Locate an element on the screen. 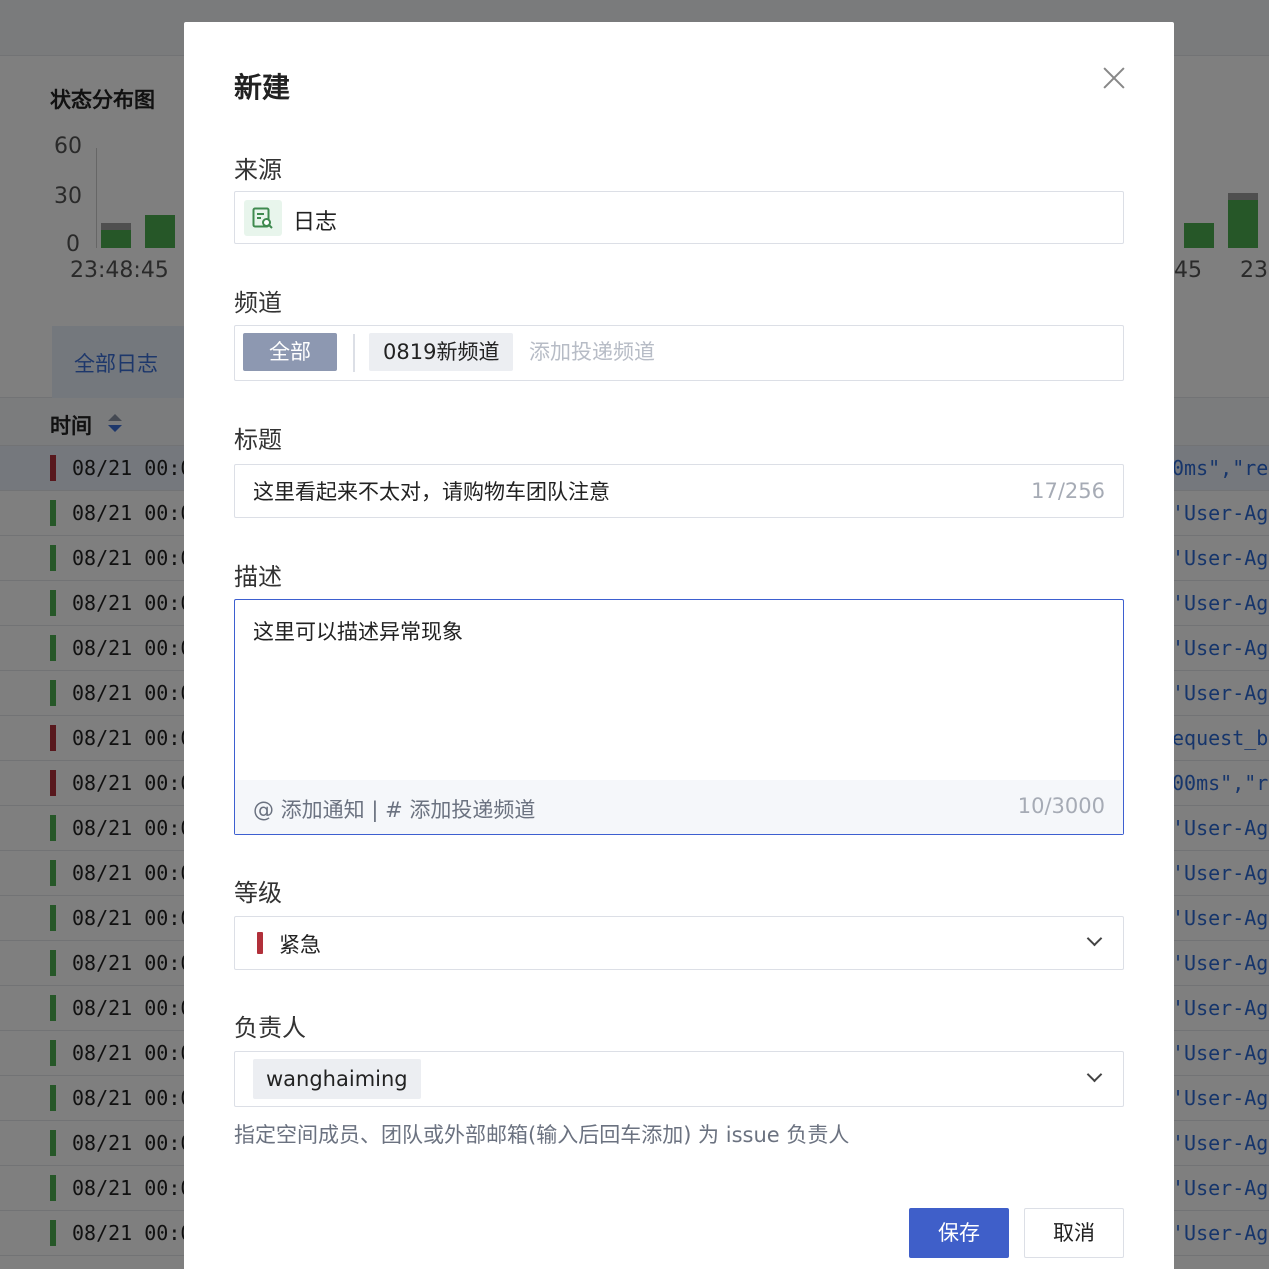 The height and width of the screenshot is (1269, 1269). save-button: 保存 is located at coordinates (959, 1233).